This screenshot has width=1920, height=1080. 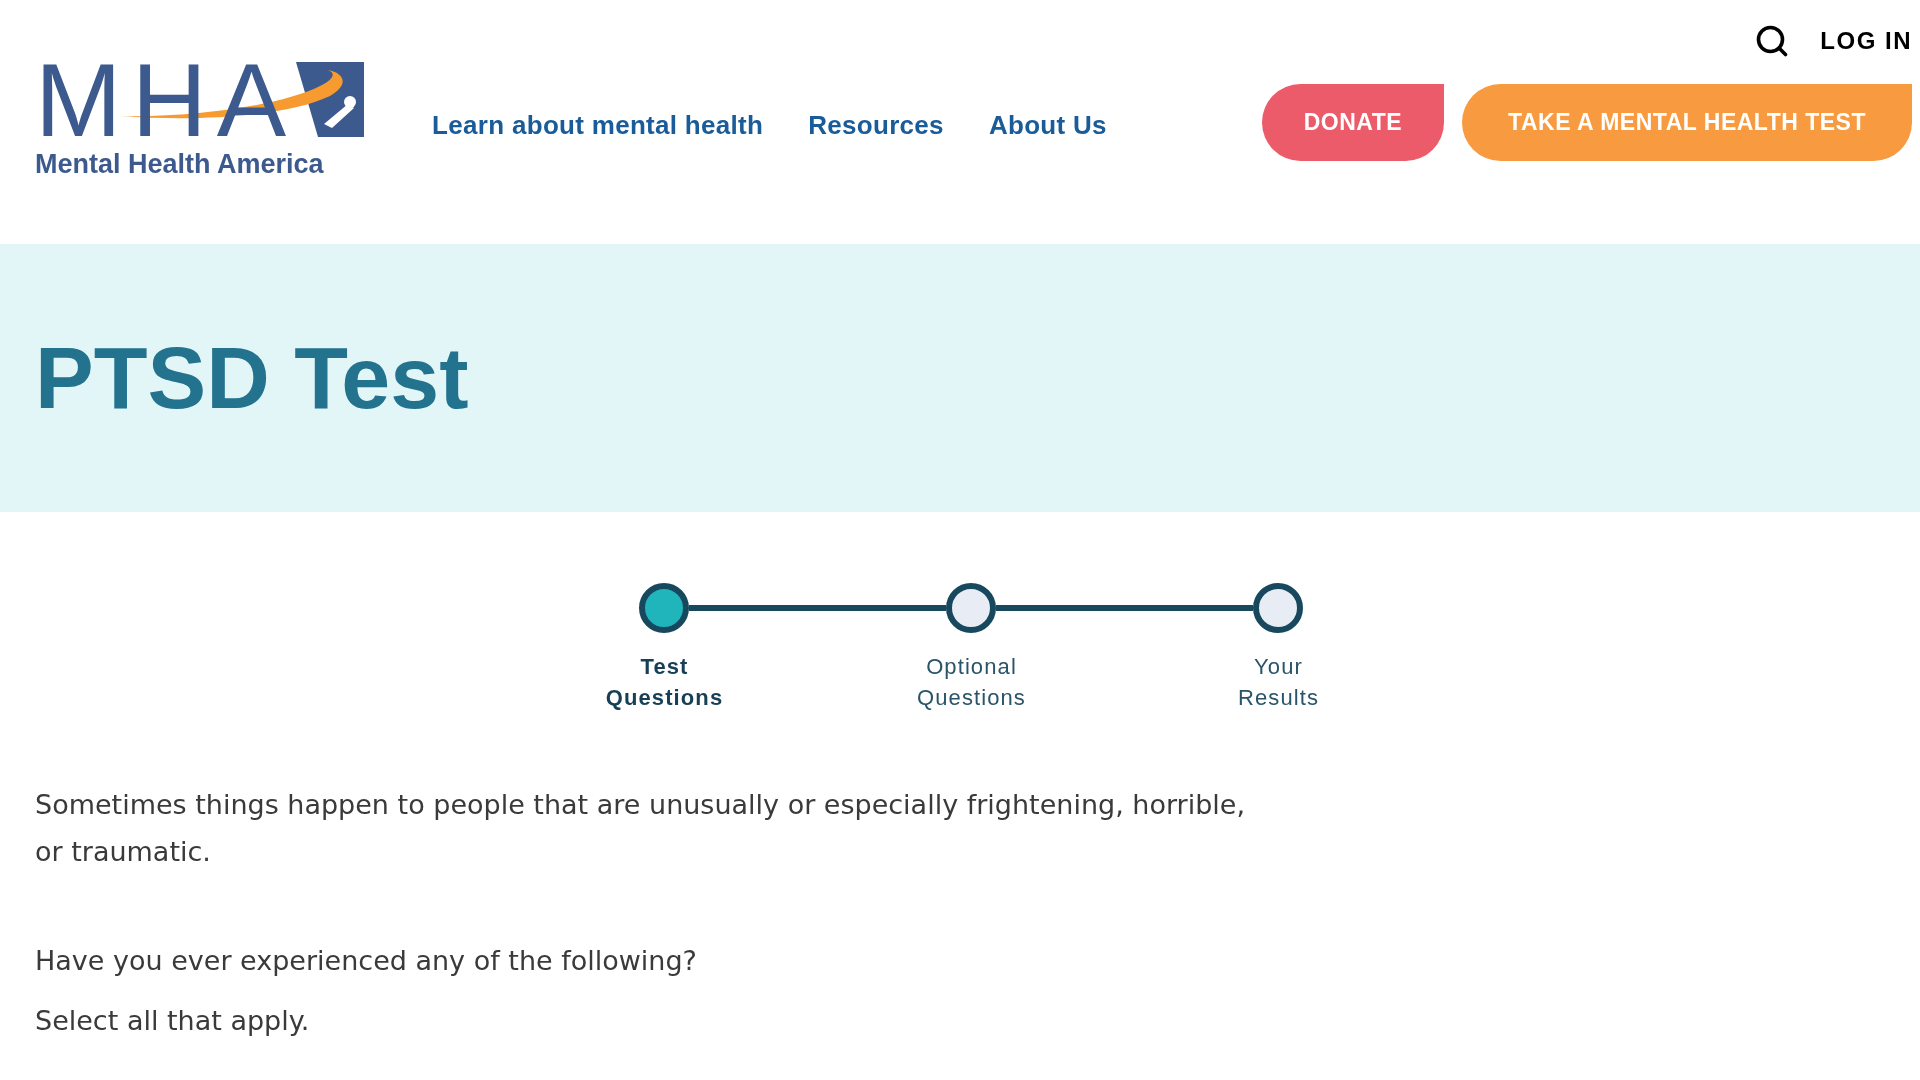 I want to click on login-link: LOG IN, so click(x=1866, y=41).